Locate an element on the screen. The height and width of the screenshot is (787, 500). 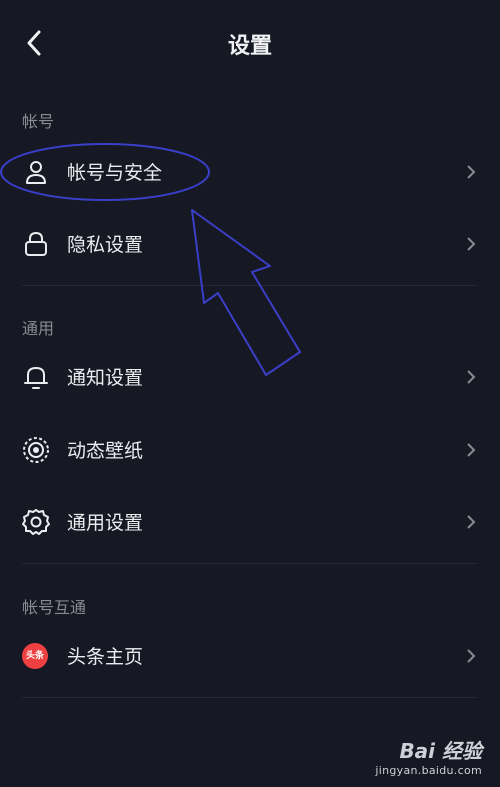
user-icon is located at coordinates (36, 172).